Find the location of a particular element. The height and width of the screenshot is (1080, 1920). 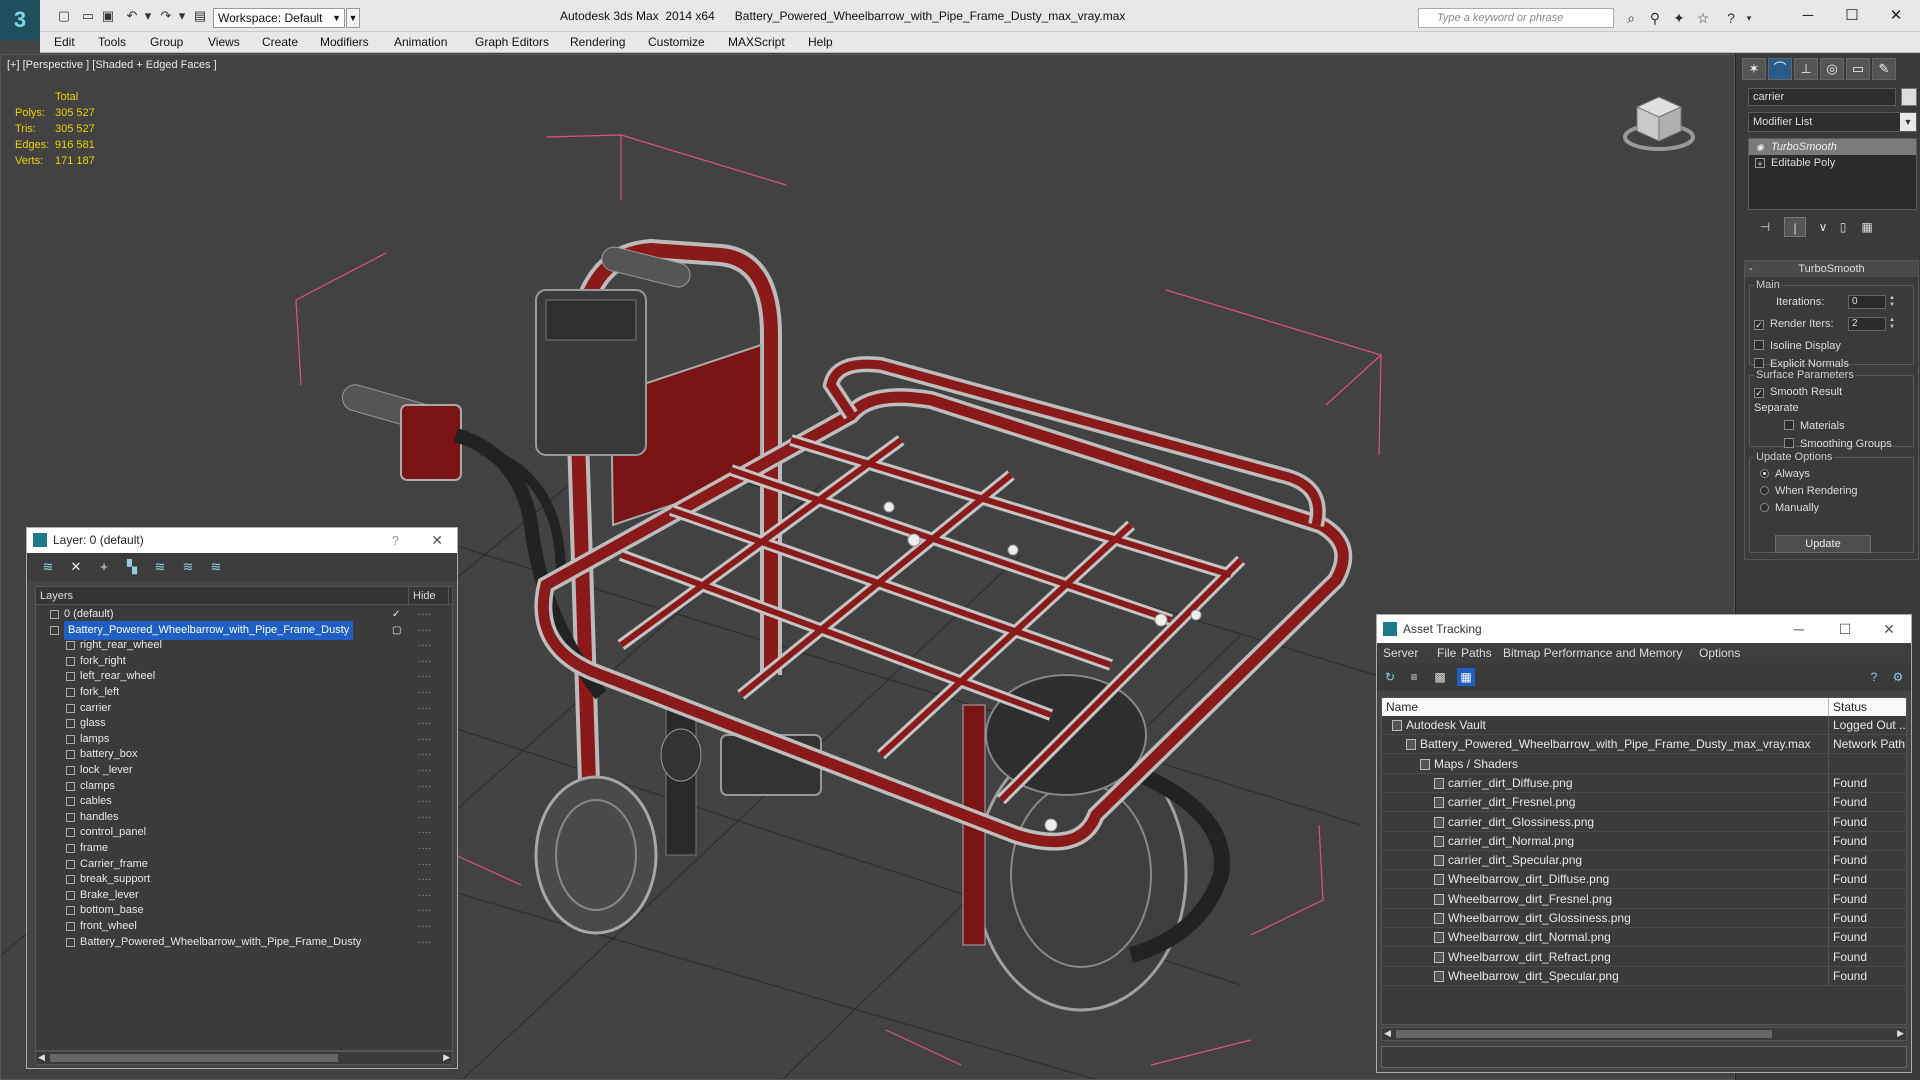

menu-rendering: Rendering is located at coordinates (597, 42).